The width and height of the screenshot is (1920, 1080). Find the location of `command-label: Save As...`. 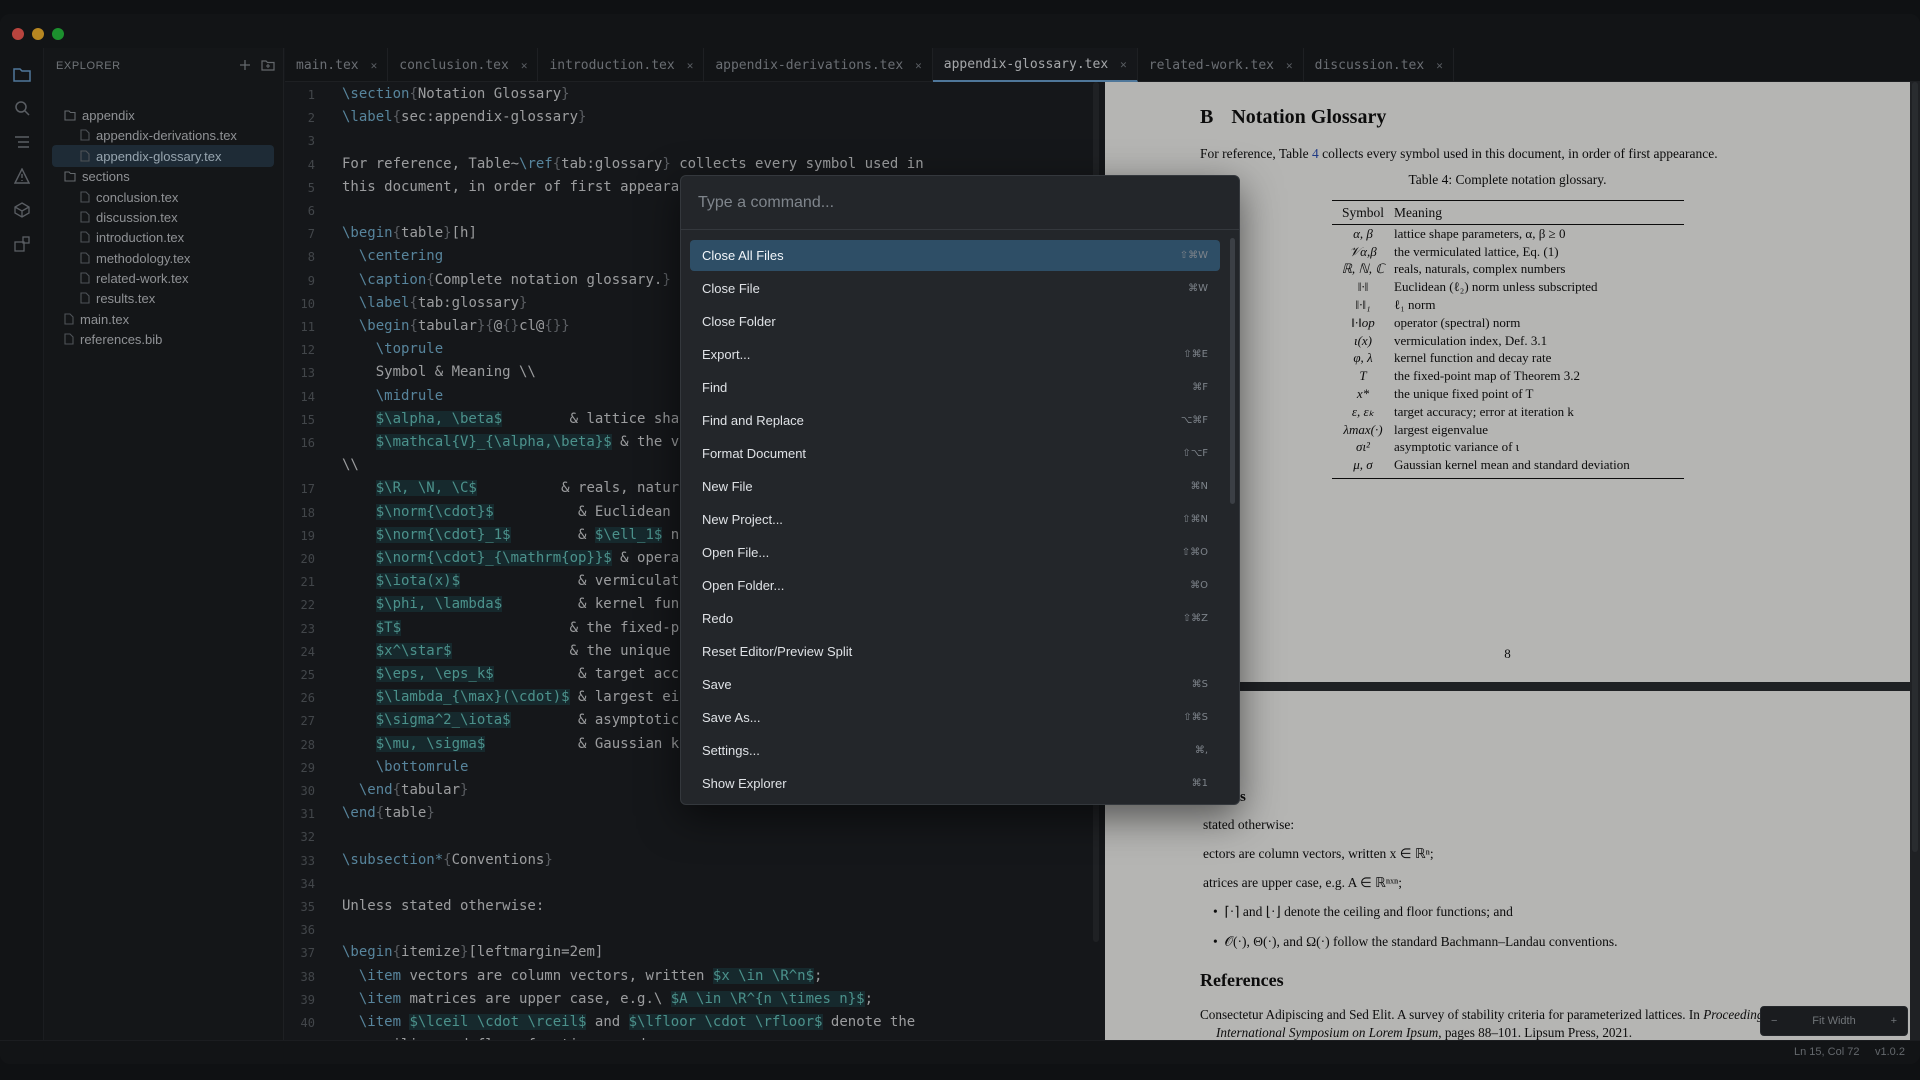

command-label: Save As... is located at coordinates (731, 717).